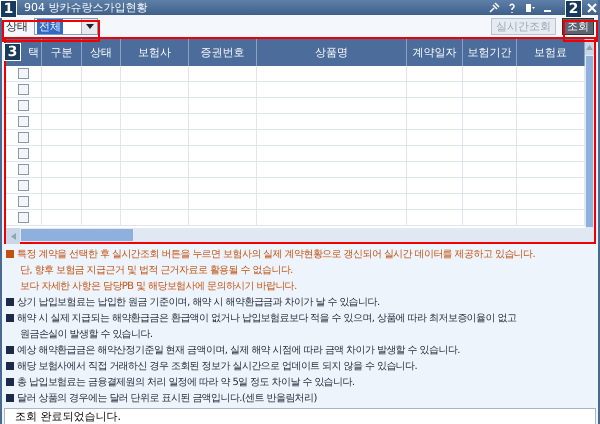 The width and height of the screenshot is (600, 424). Describe the element at coordinates (592, 8) in the screenshot. I see `close-icon` at that location.